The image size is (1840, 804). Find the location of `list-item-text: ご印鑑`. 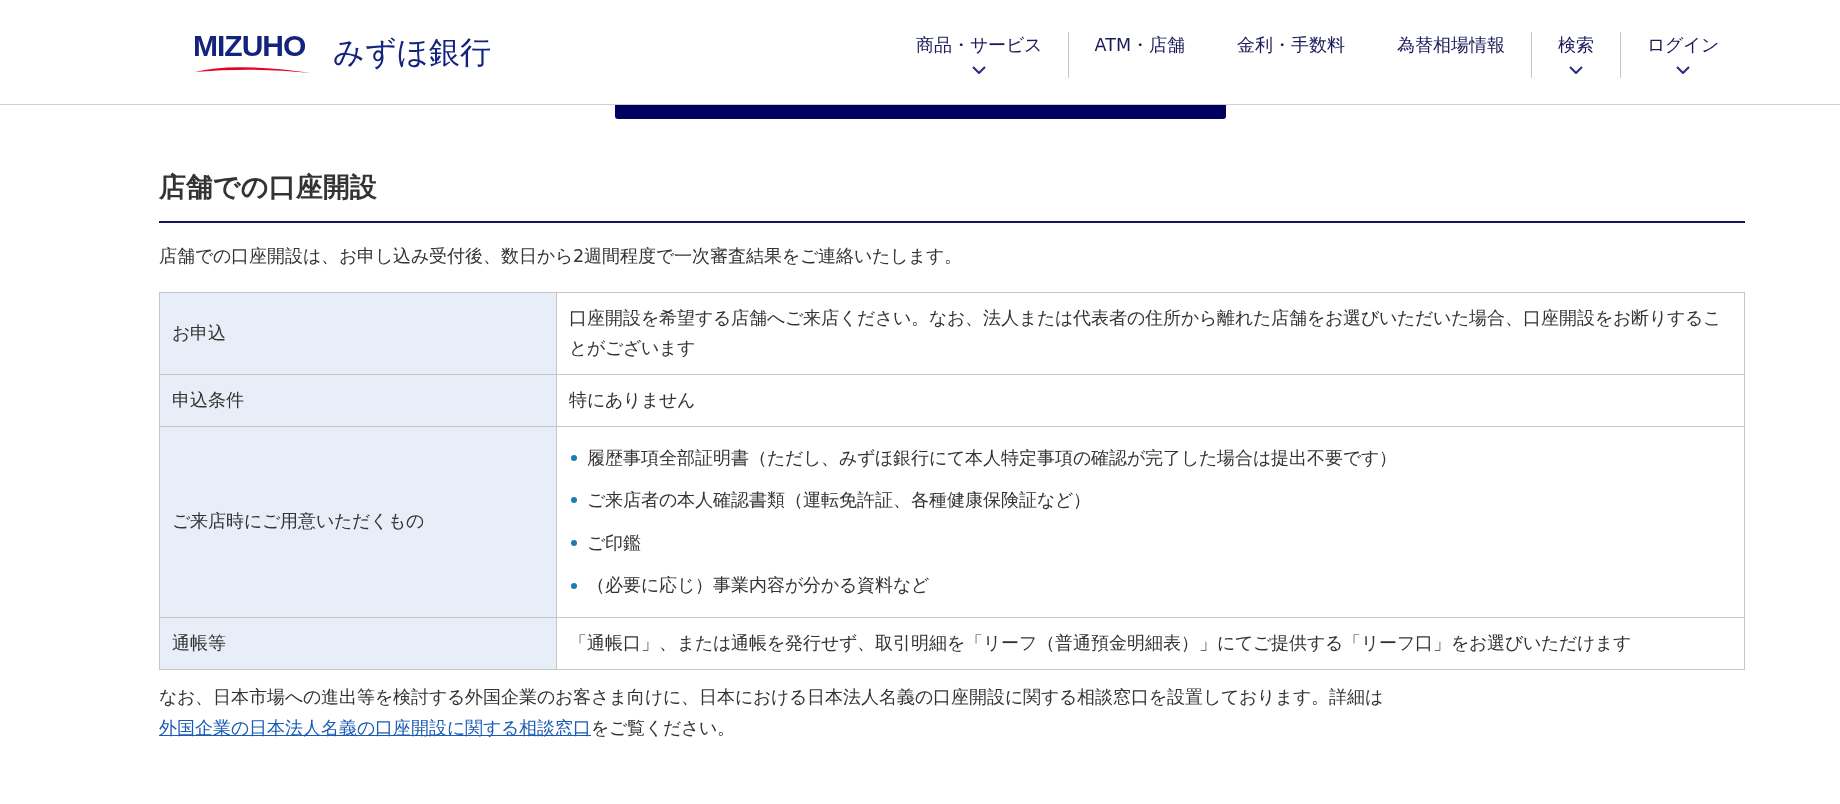

list-item-text: ご印鑑 is located at coordinates (614, 543).